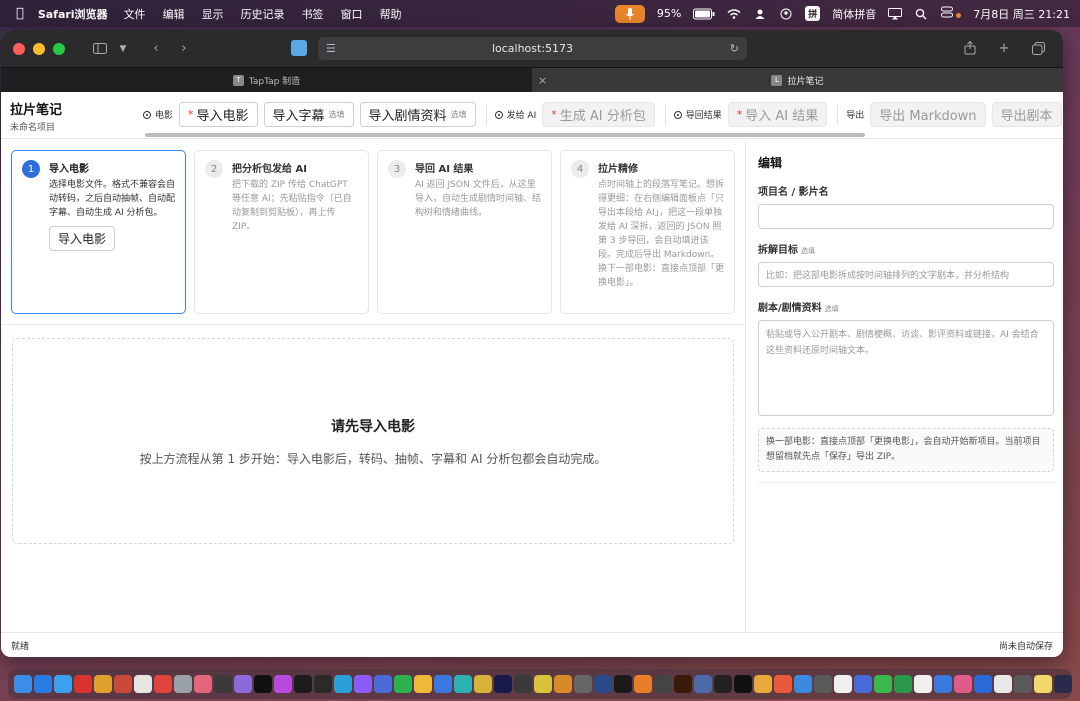  What do you see at coordinates (734, 14) in the screenshot?
I see `wifi-icon` at bounding box center [734, 14].